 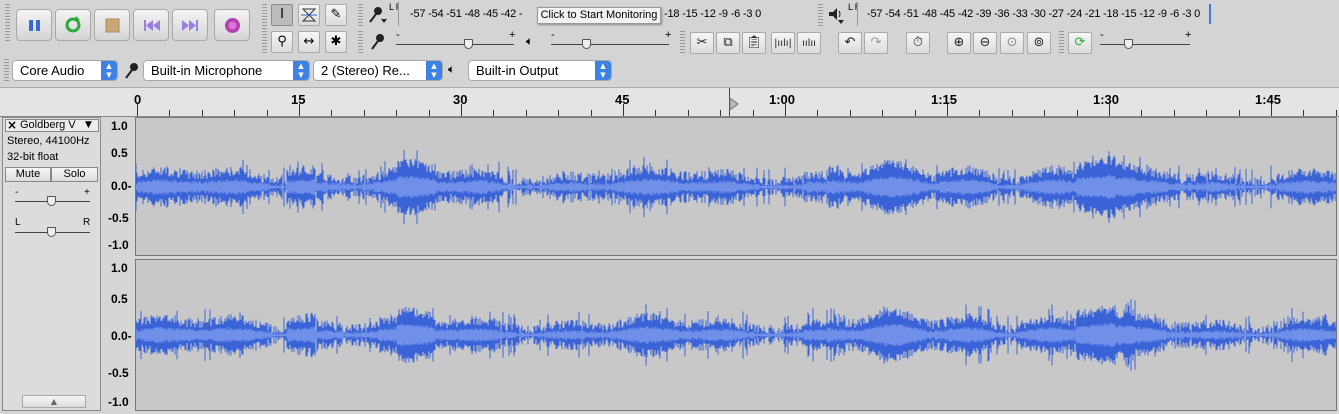 I want to click on mute-button: Mute, so click(x=28, y=174).